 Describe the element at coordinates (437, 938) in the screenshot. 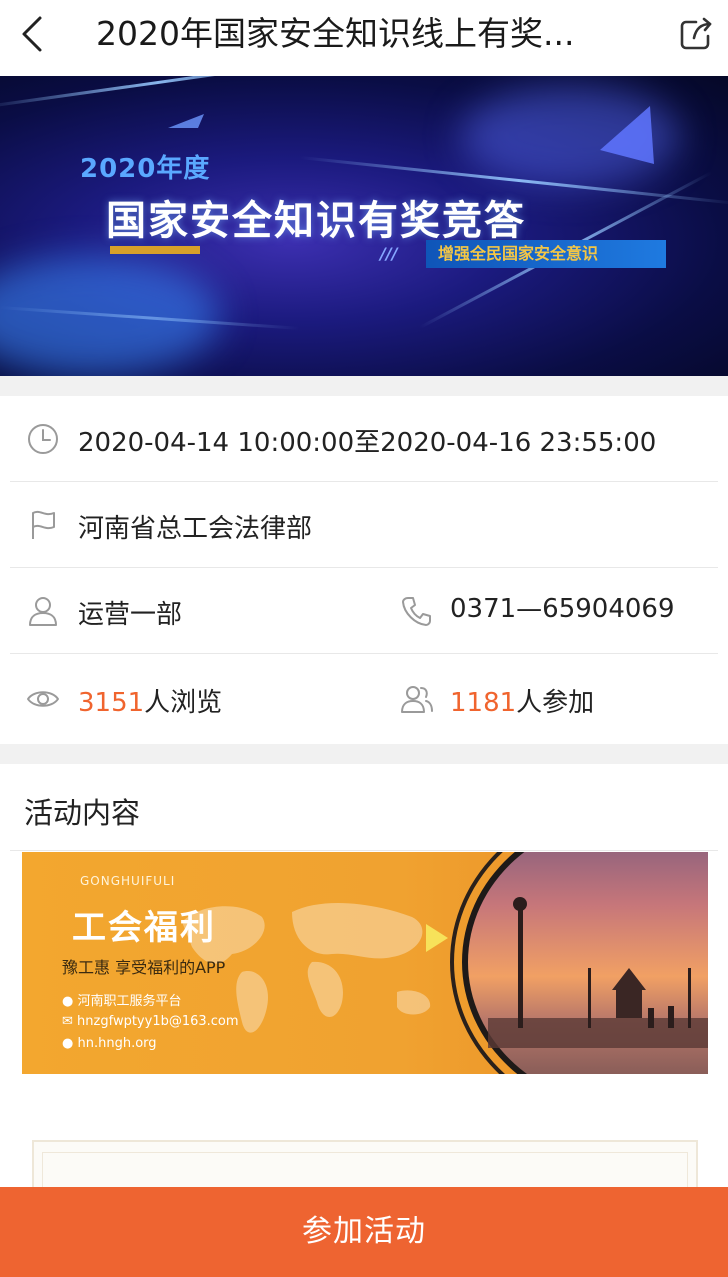

I see `yellow-triangle-decoration` at that location.